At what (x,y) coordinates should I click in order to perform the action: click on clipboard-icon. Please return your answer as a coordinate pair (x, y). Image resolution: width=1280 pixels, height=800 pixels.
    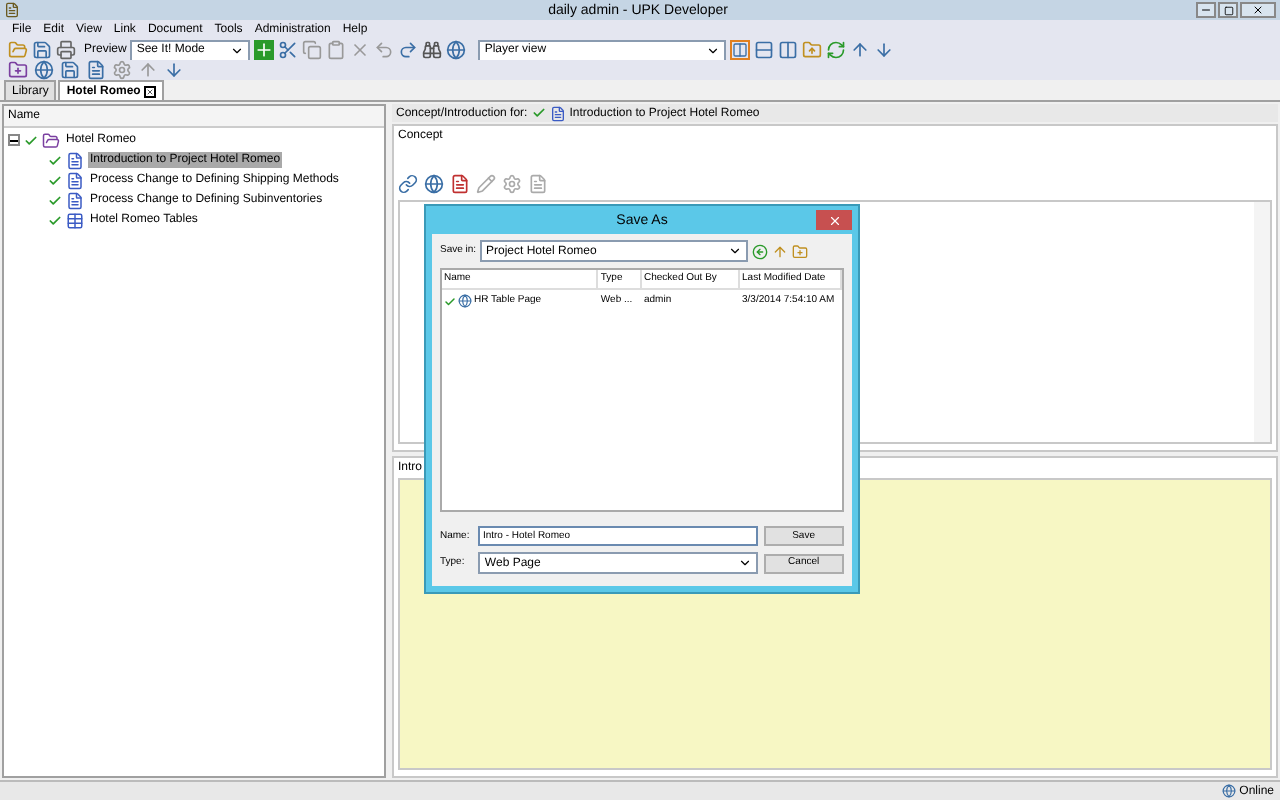
    Looking at the image, I should click on (336, 50).